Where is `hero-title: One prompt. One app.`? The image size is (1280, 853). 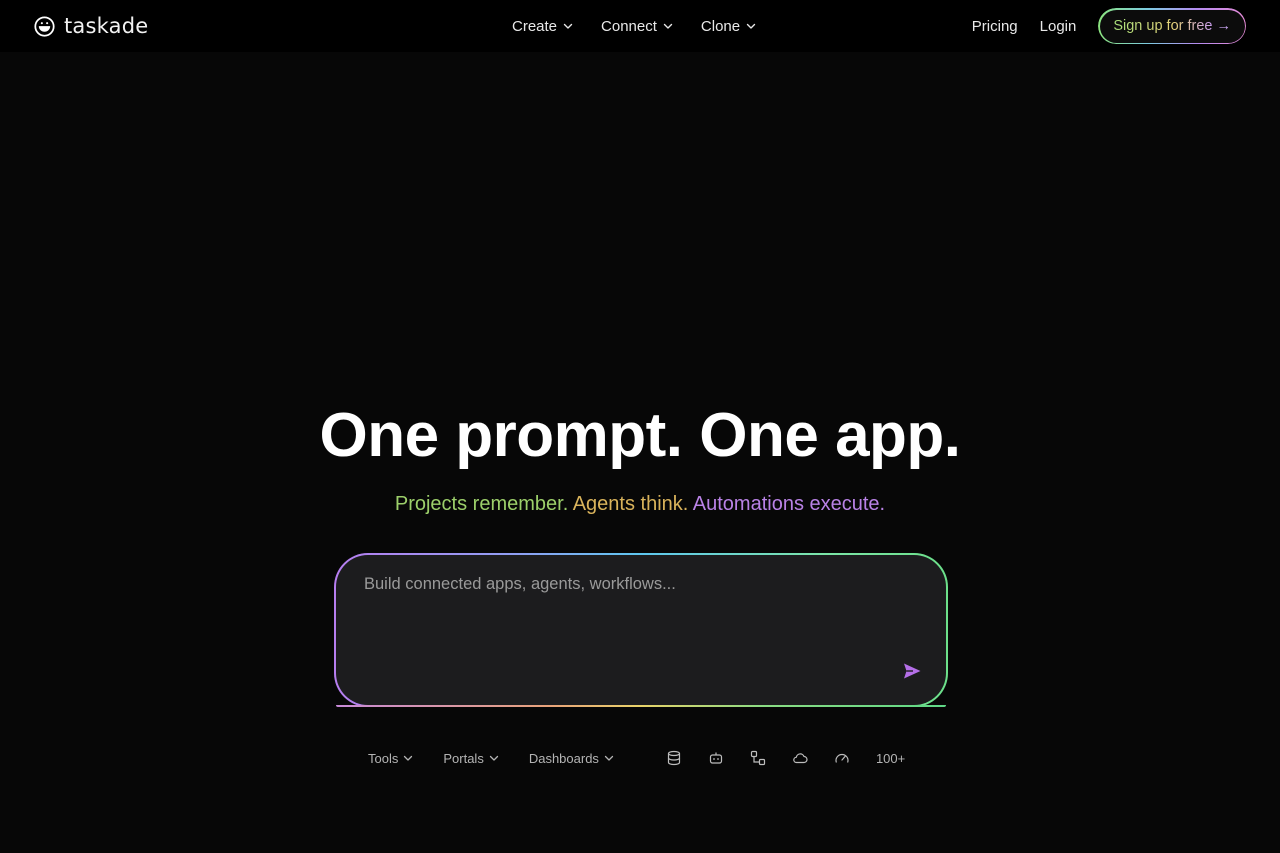 hero-title: One prompt. One app. is located at coordinates (640, 435).